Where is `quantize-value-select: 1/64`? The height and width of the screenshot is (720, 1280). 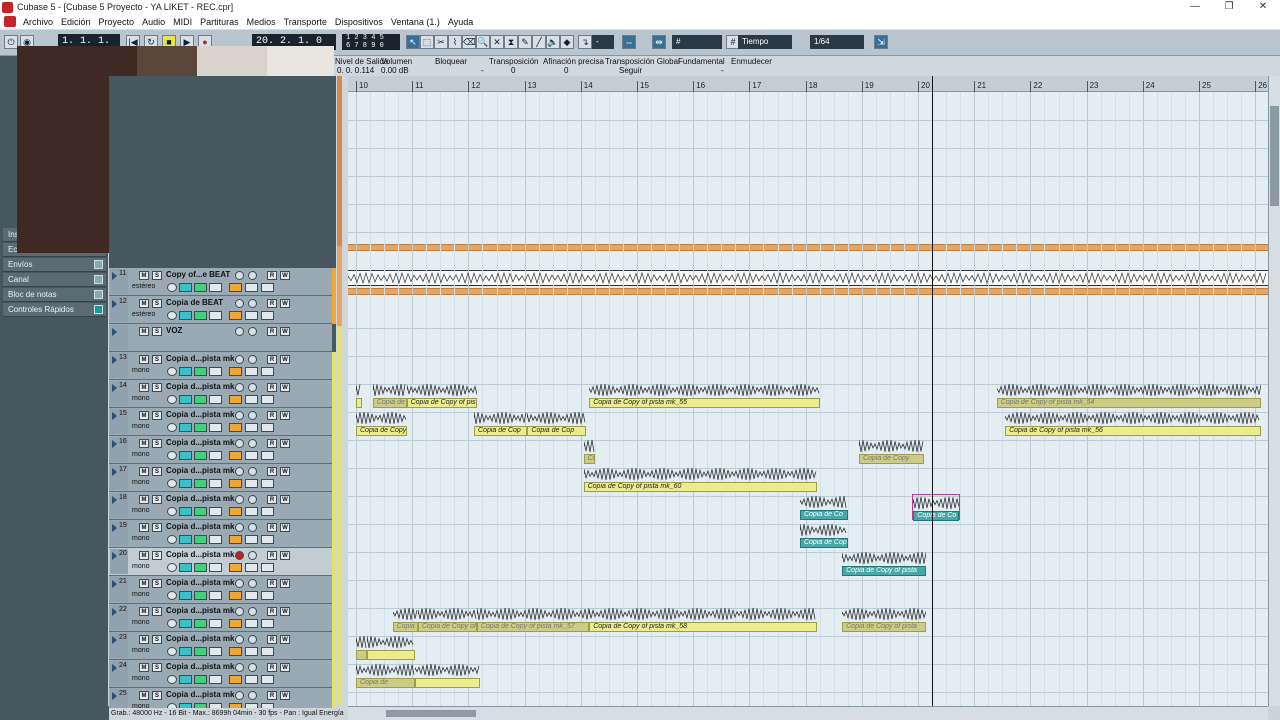 quantize-value-select: 1/64 is located at coordinates (837, 42).